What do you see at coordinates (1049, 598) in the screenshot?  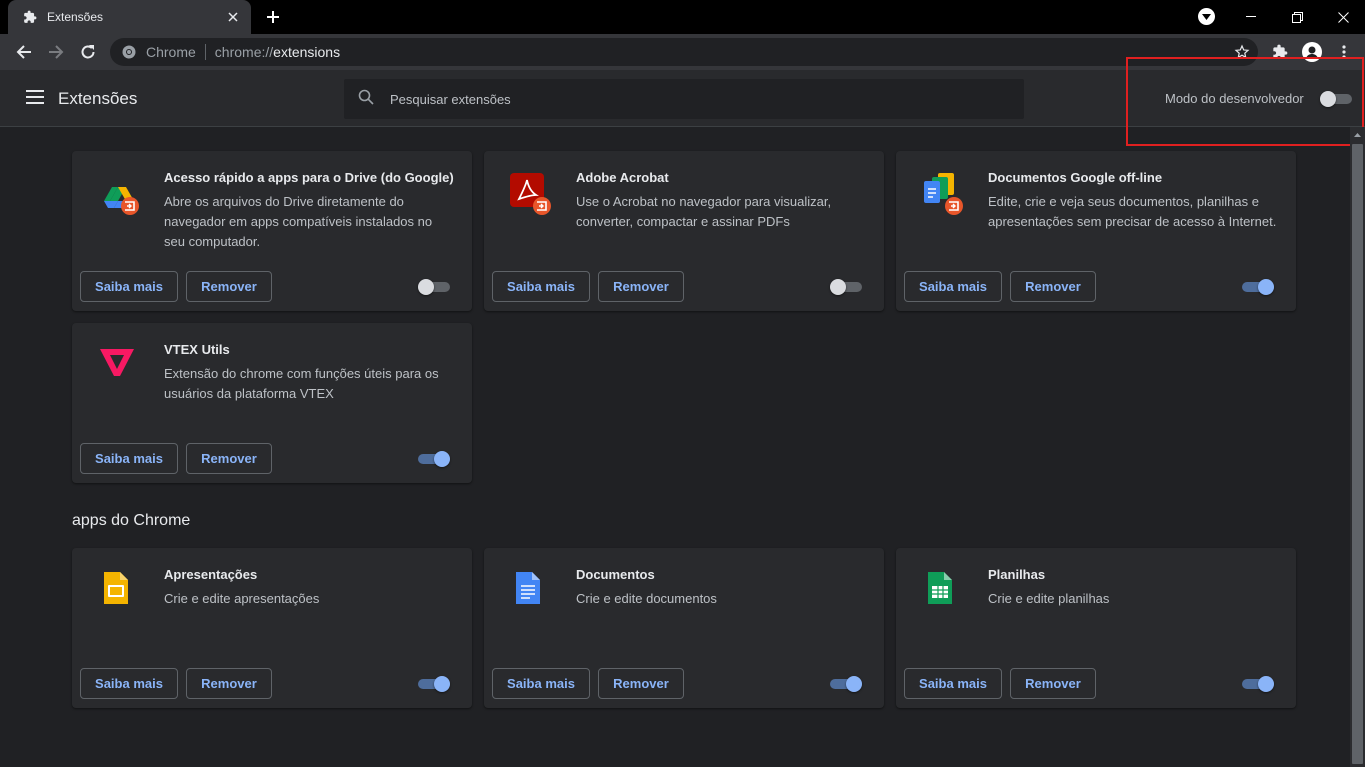 I see `app-description: Crie e edite planilhas` at bounding box center [1049, 598].